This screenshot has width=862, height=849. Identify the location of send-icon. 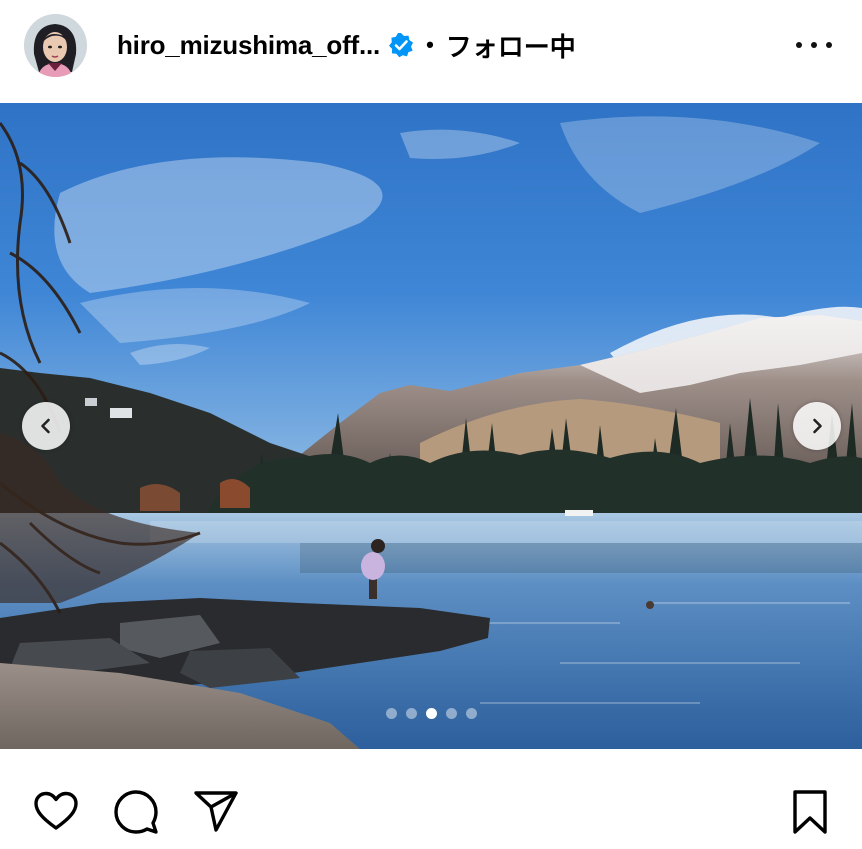
(216, 811).